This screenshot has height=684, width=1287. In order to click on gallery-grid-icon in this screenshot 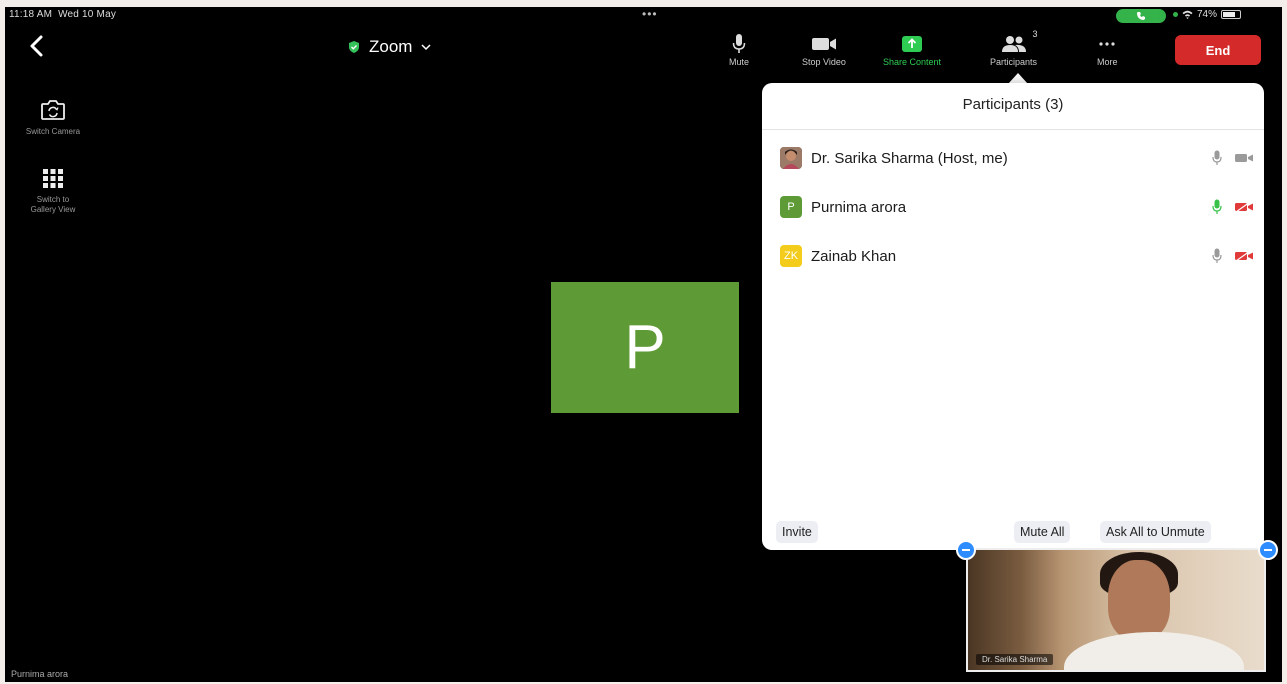, I will do `click(53, 178)`.